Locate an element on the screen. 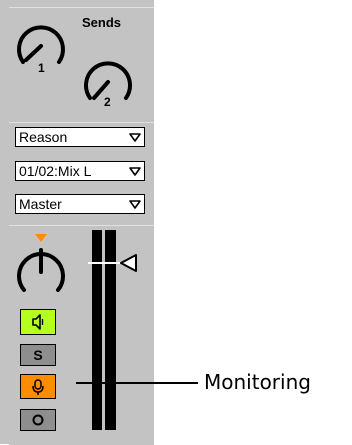 The width and height of the screenshot is (352, 445). sends-label: Sends is located at coordinates (102, 22).